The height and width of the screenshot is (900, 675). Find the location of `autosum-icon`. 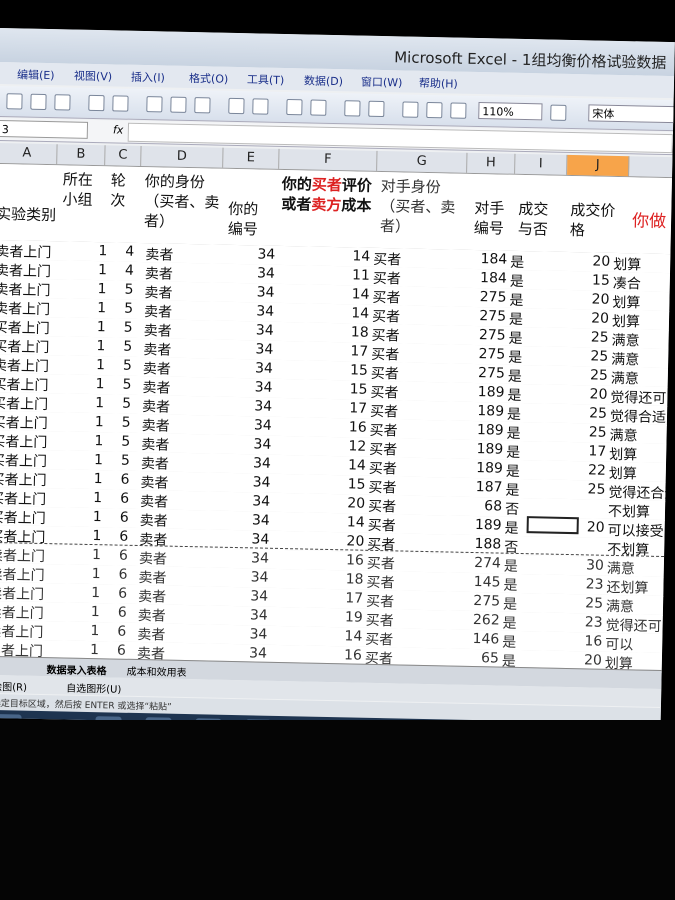

autosum-icon is located at coordinates (318, 107).